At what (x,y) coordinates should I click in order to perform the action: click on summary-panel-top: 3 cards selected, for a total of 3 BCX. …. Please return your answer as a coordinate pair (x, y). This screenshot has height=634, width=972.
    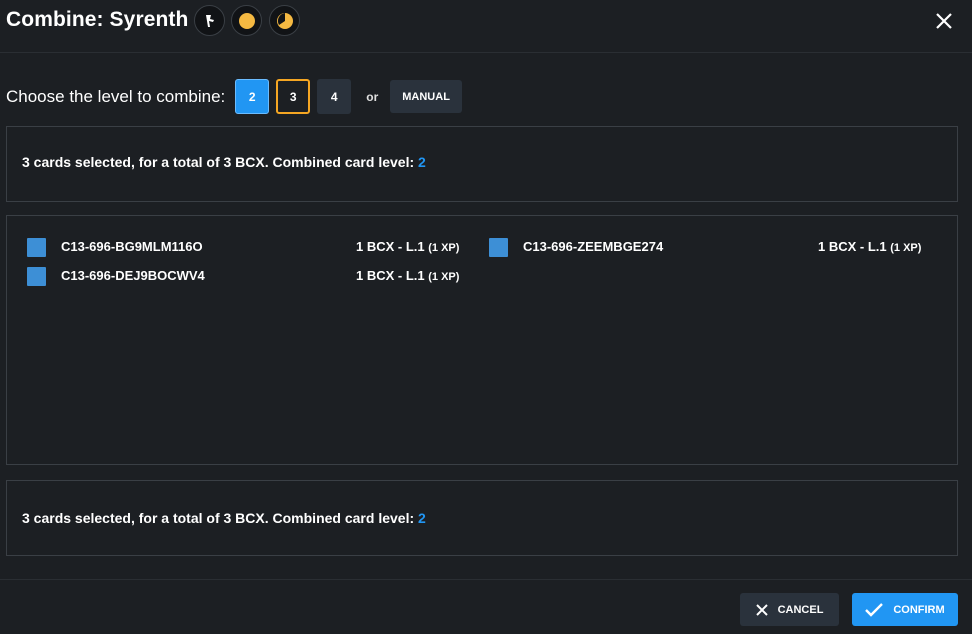
    Looking at the image, I should click on (482, 164).